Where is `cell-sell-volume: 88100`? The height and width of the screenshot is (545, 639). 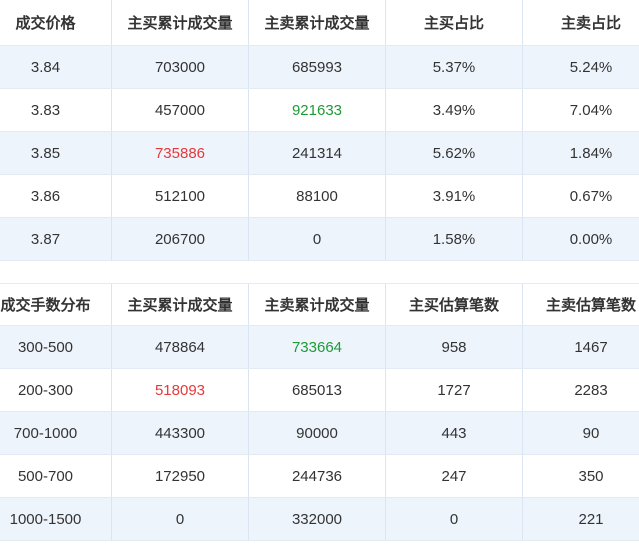
cell-sell-volume: 88100 is located at coordinates (317, 196).